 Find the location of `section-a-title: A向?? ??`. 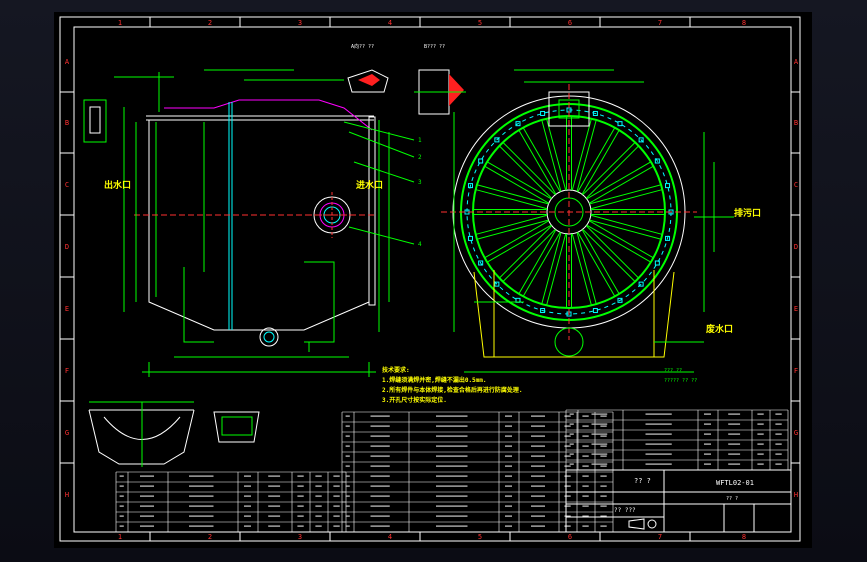

section-a-title: A向?? ?? is located at coordinates (362, 46).